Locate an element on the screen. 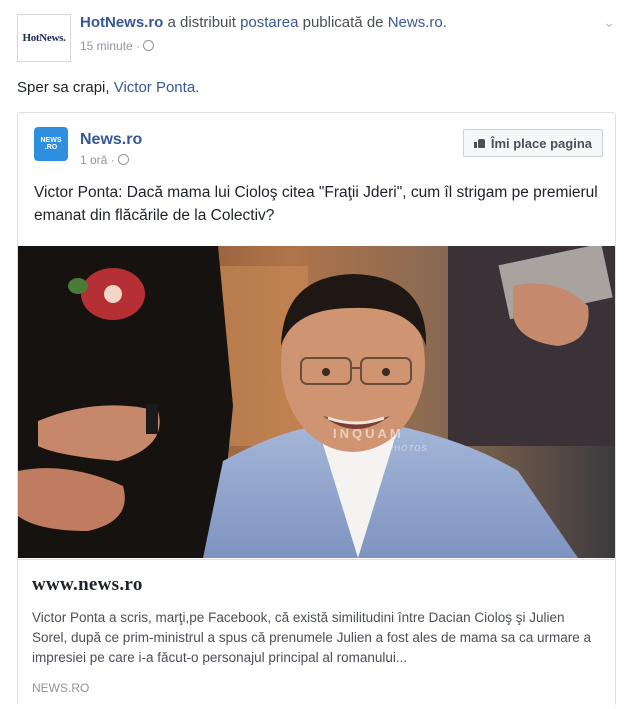 This screenshot has width=627, height=709. like-page-label: Îmi place pagina is located at coordinates (541, 143).